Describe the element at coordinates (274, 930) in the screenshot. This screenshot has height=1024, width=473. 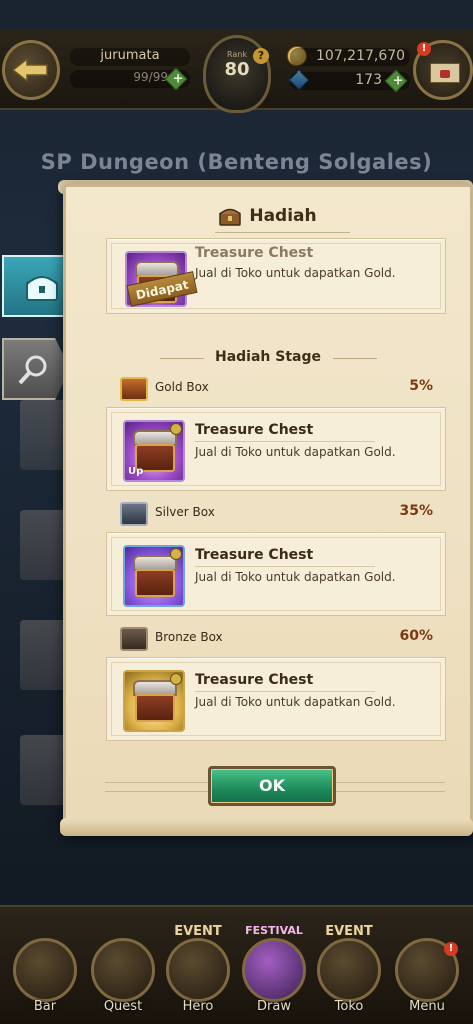
I see `festival-tag: FESTIVAL` at that location.